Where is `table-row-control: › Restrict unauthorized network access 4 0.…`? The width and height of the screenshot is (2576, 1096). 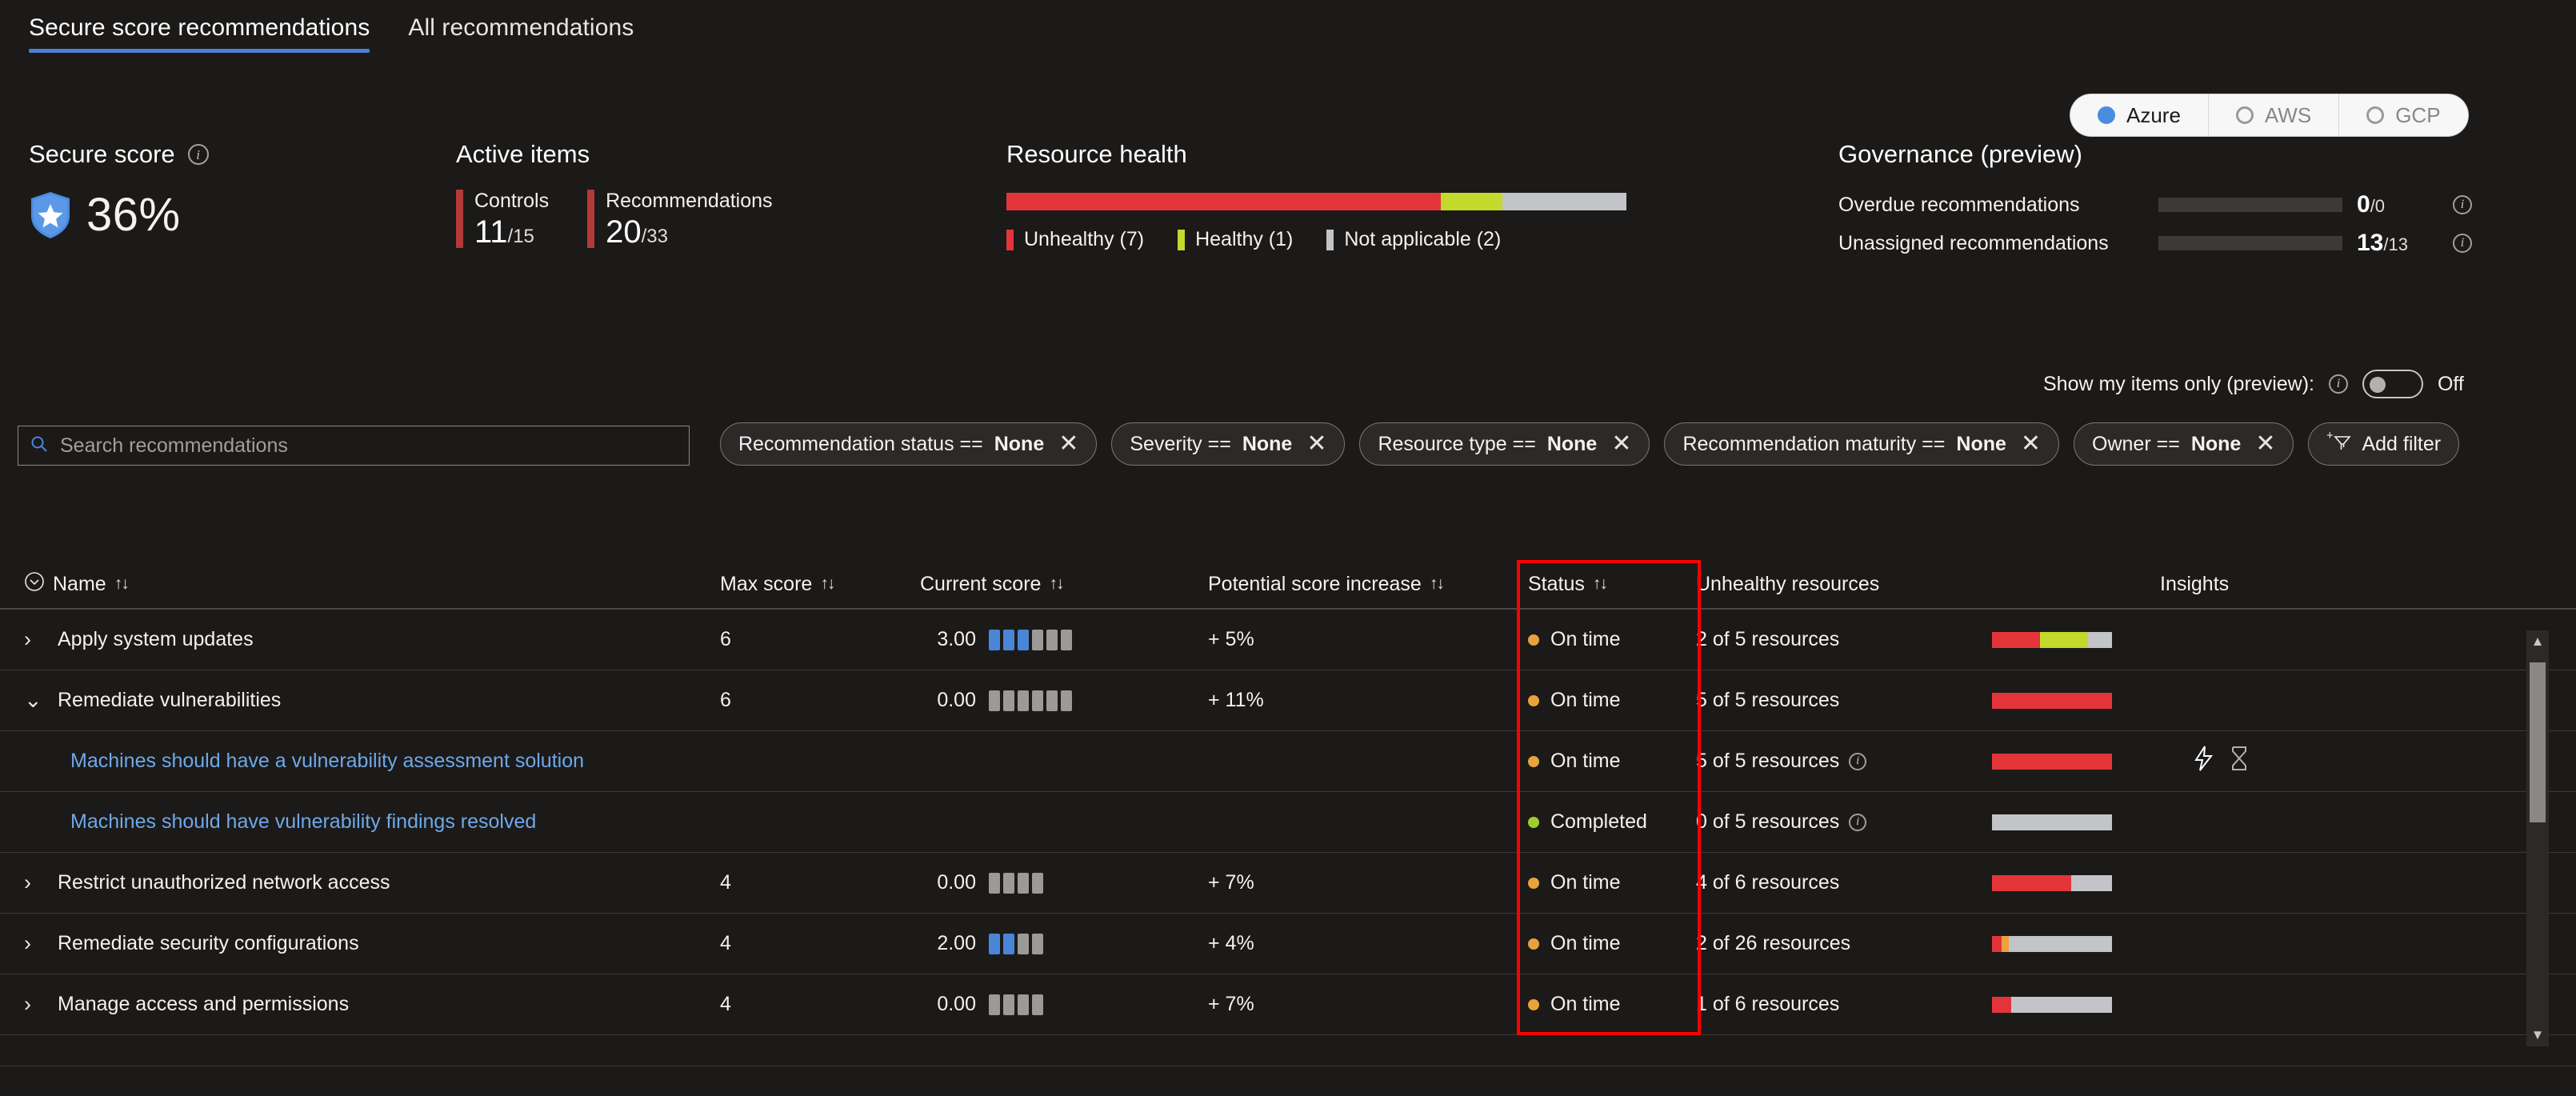
table-row-control: › Restrict unauthorized network access 4 0.… is located at coordinates (1288, 883).